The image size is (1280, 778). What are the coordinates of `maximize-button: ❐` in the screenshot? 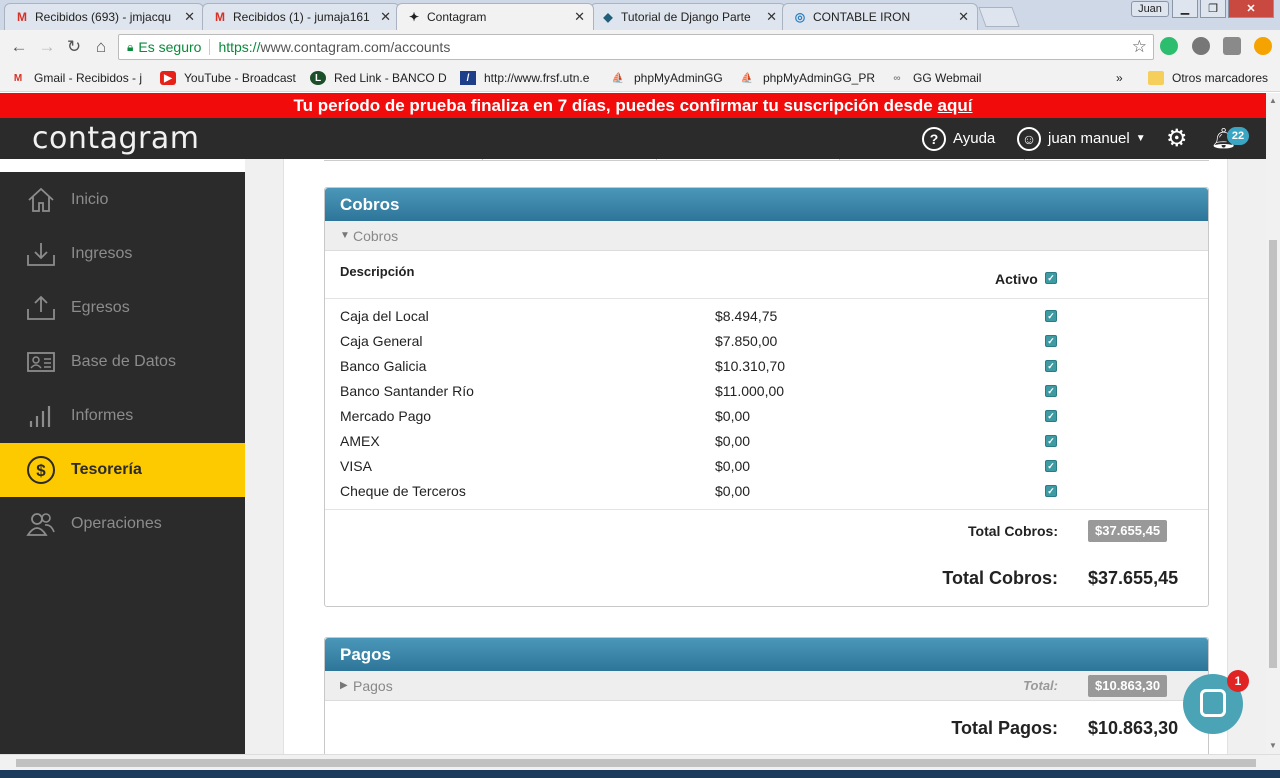 It's located at (1213, 9).